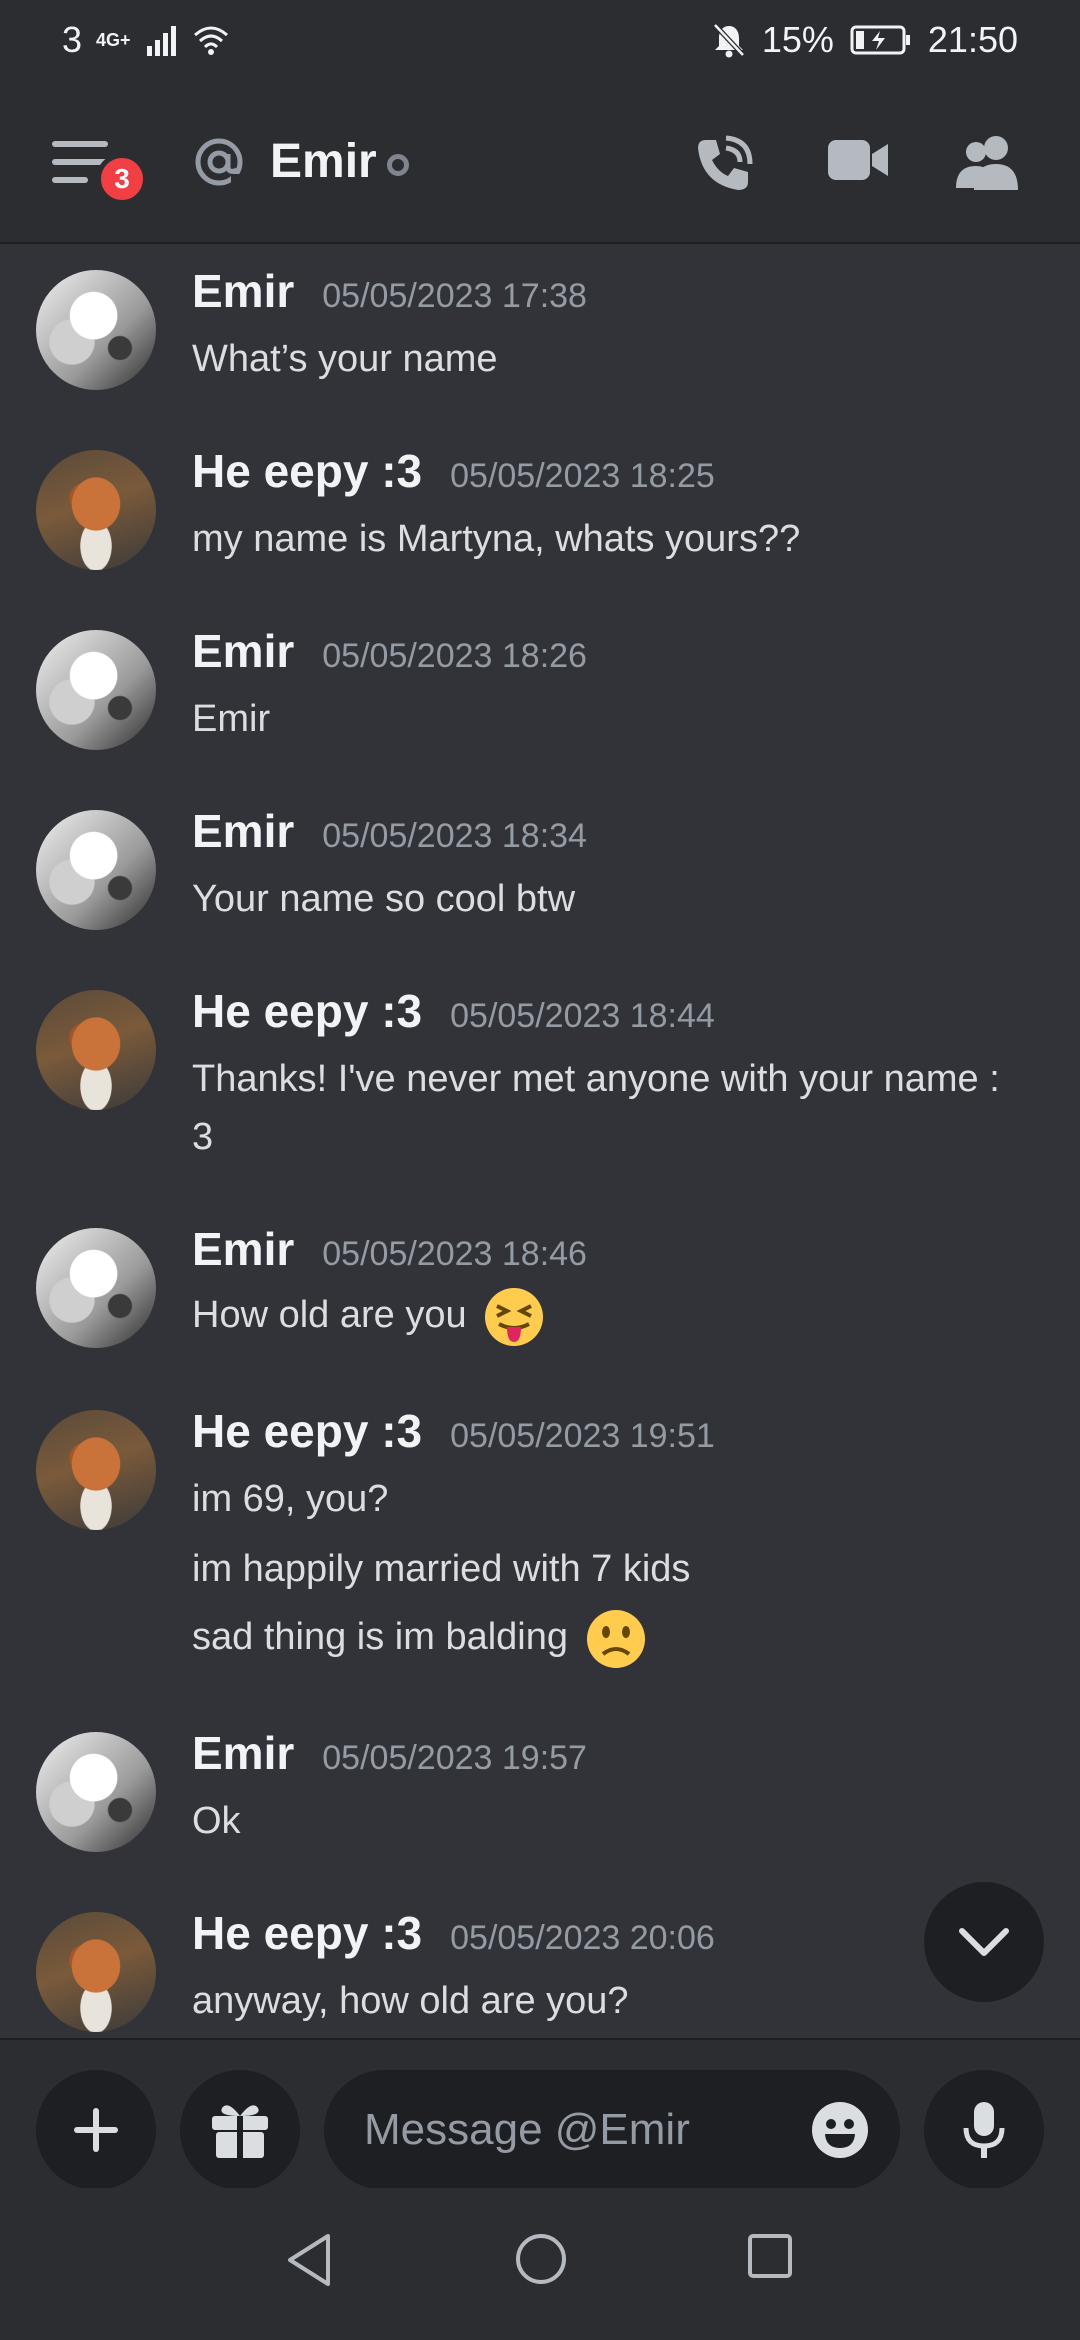 The width and height of the screenshot is (1080, 2340). I want to click on message-text: Your name so cool btw, so click(384, 899).